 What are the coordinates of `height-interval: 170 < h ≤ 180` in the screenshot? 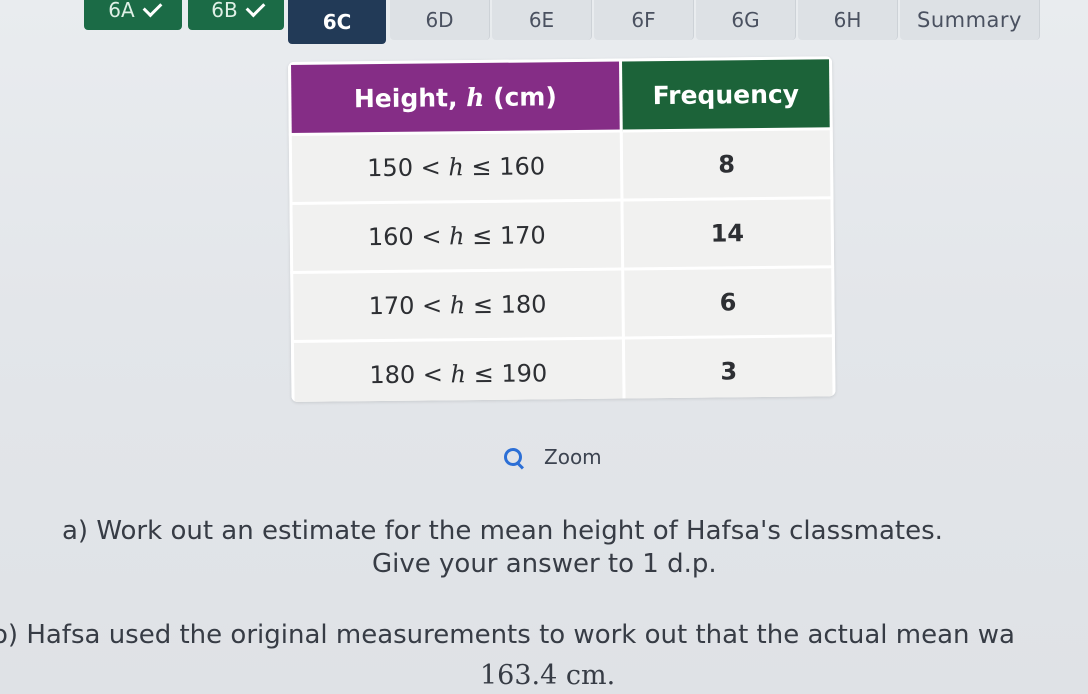 It's located at (457, 305).